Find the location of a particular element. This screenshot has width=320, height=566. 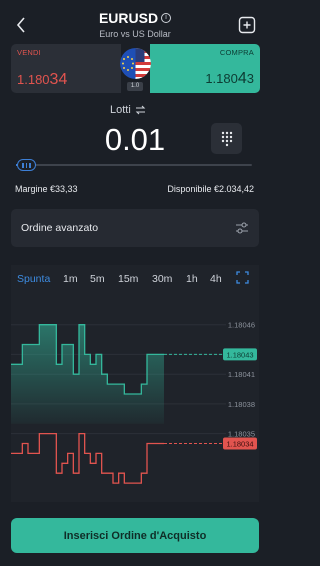

y-tick-label: 1.18038 is located at coordinates (241, 404).